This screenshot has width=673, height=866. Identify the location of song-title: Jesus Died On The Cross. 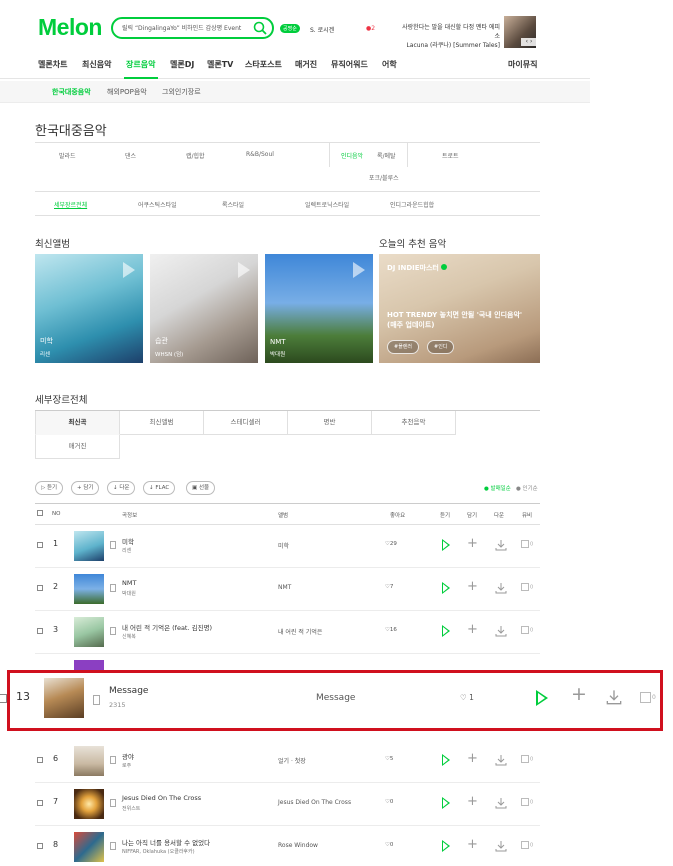
(161, 798).